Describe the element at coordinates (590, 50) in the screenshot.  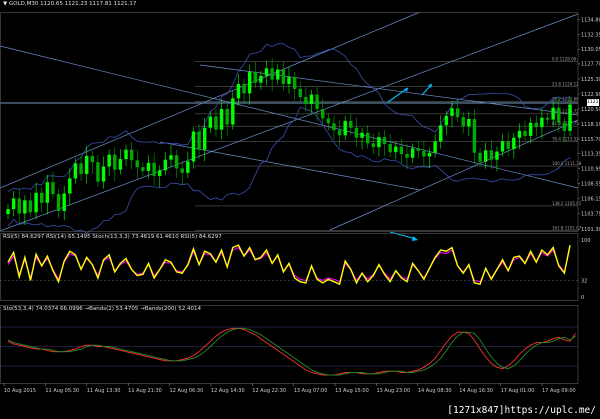
I see `price-tick-label: 1130.05` at that location.